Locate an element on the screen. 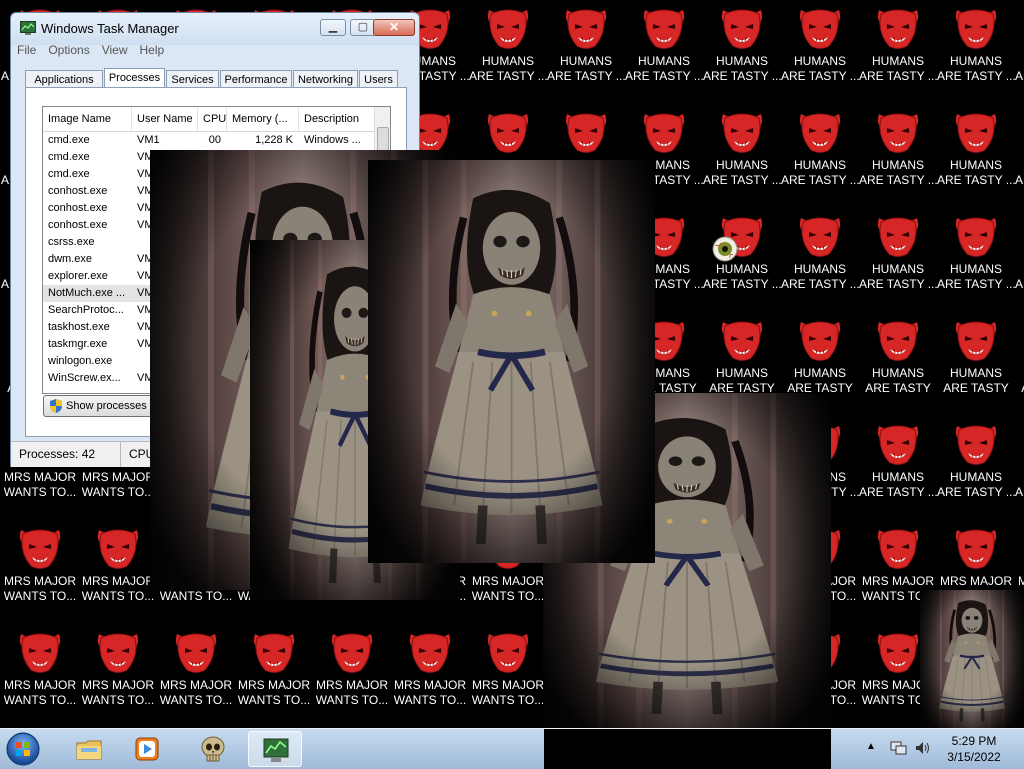 This screenshot has width=1024, height=769. taskbar-button-explorer-folder is located at coordinates (89, 749).